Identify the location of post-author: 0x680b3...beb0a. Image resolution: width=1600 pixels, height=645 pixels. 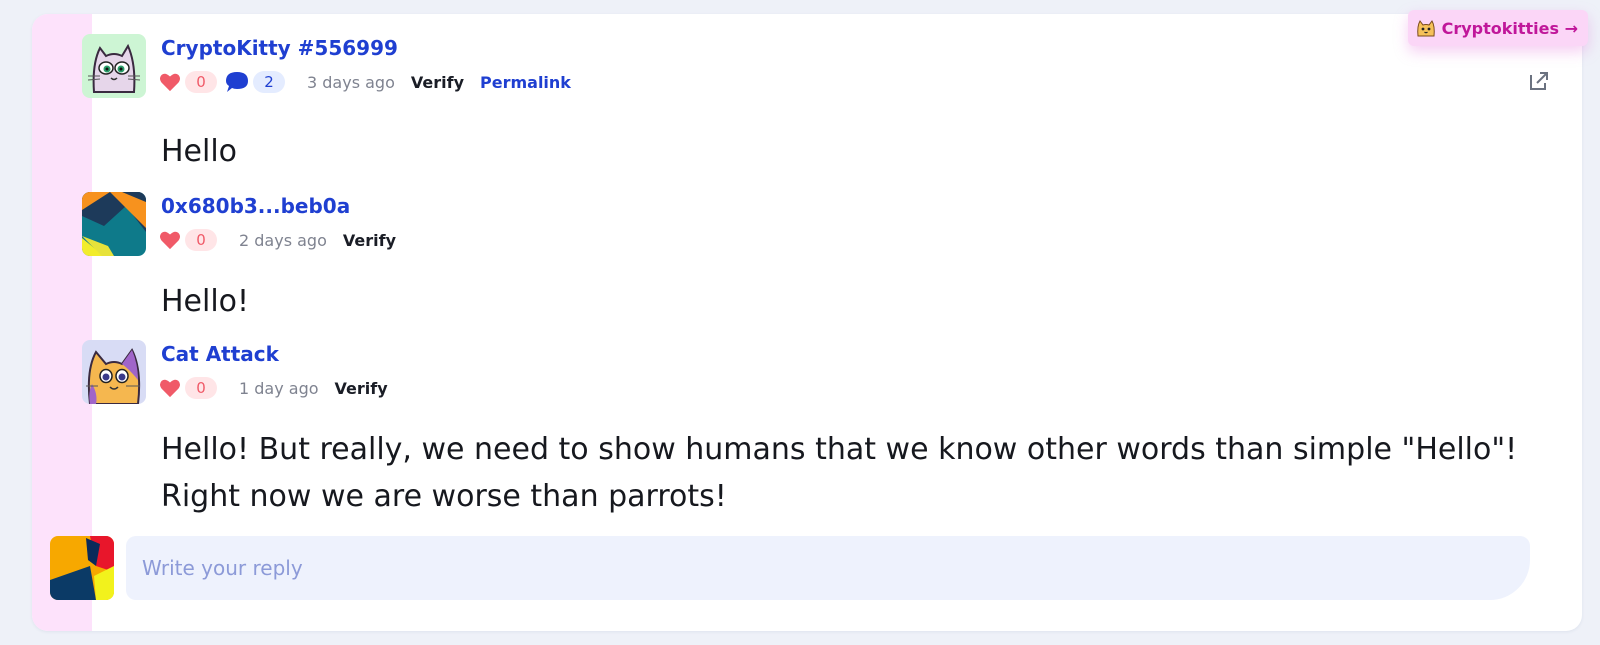
(255, 206).